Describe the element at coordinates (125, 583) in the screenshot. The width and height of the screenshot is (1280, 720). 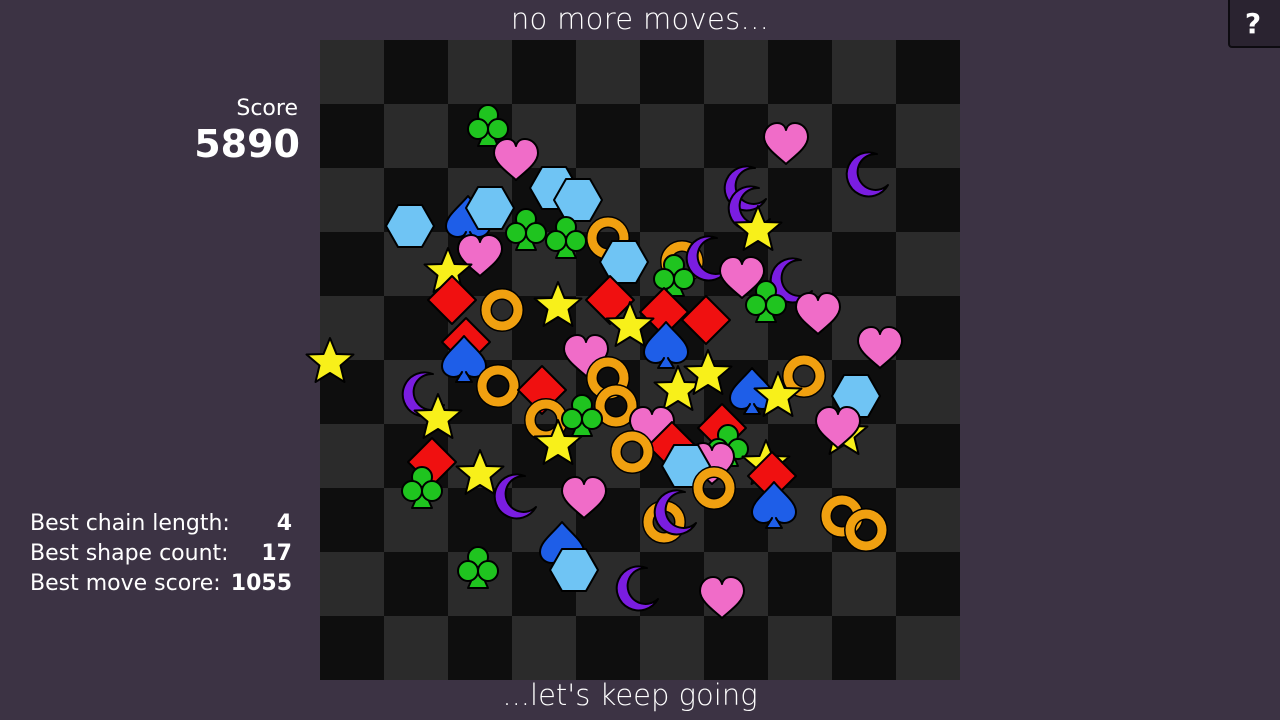
I see `stat-label: Best move score:` at that location.